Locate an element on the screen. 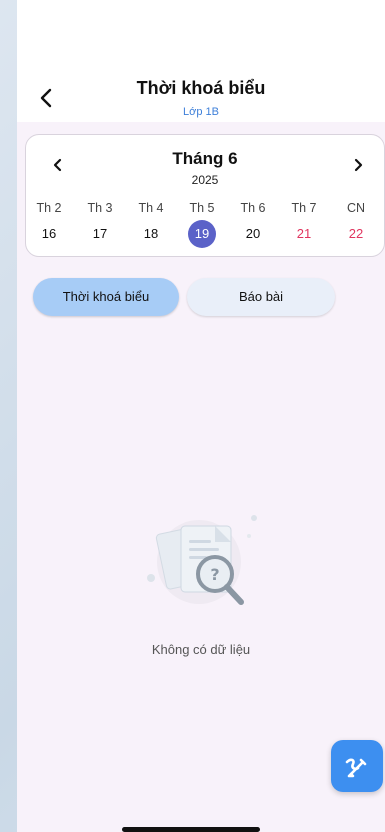  edit-pencil-icon is located at coordinates (356, 768).